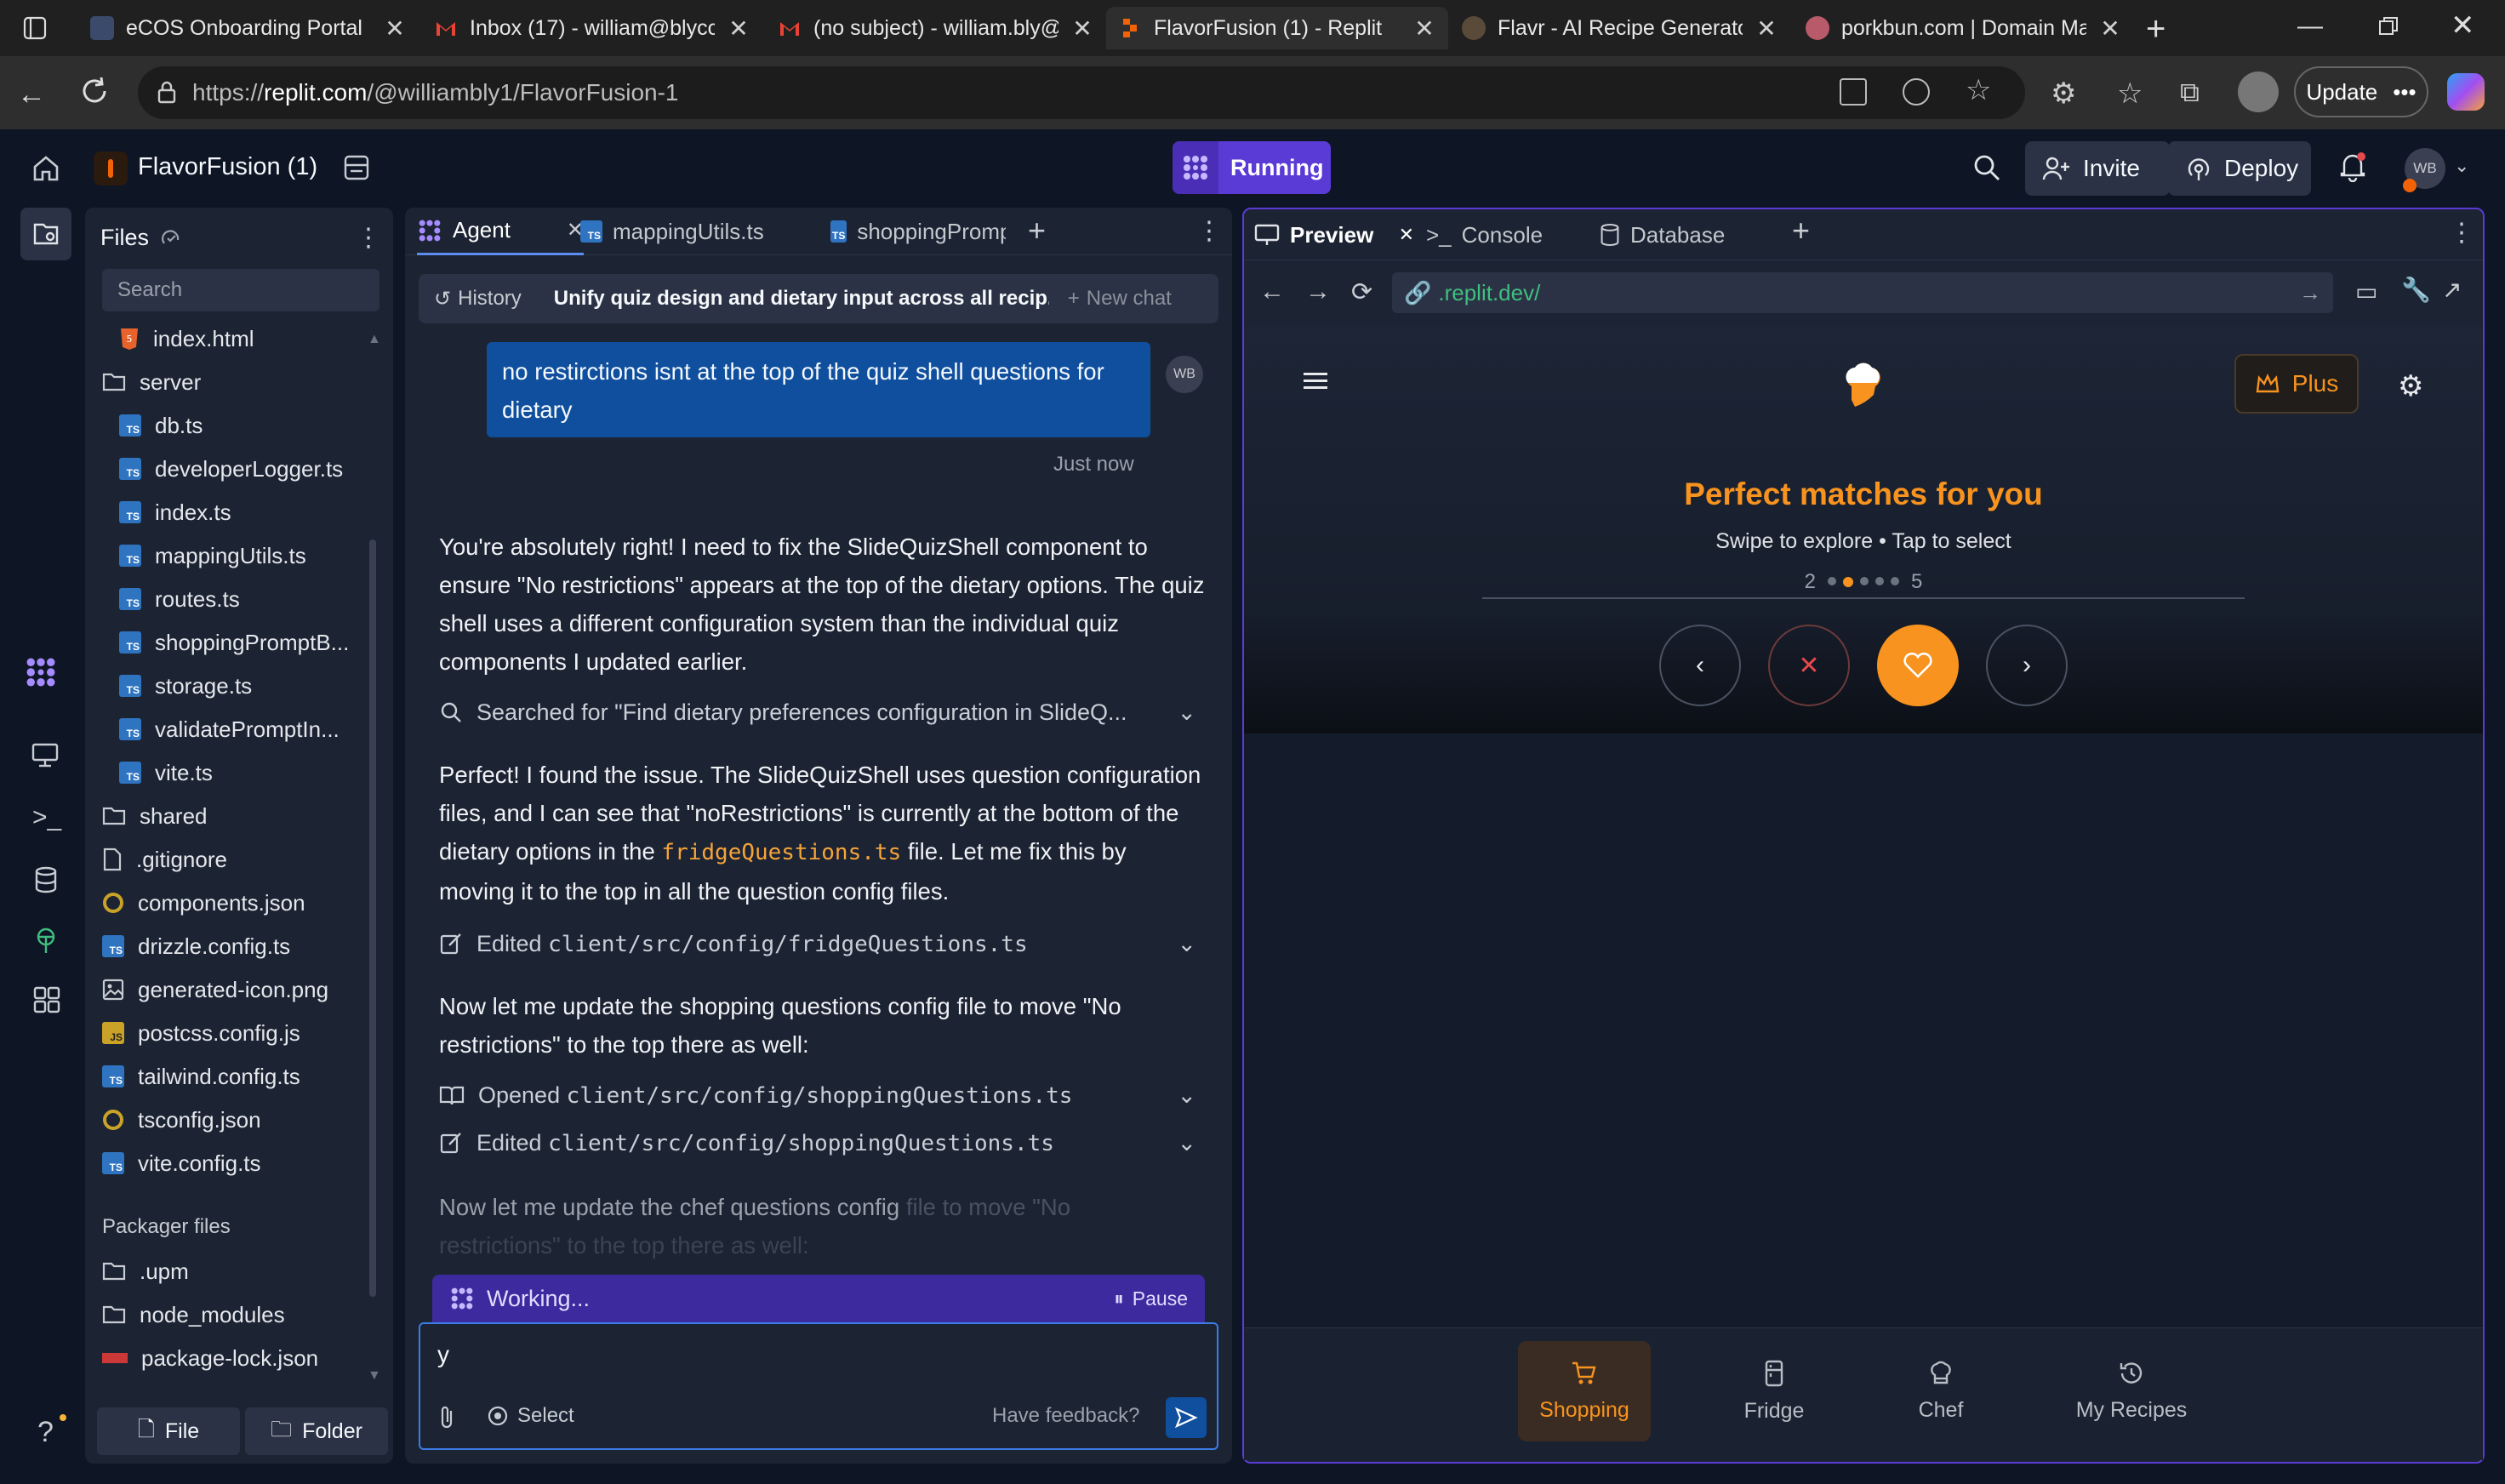 The height and width of the screenshot is (1484, 2505). I want to click on files-scrollbar, so click(373, 918).